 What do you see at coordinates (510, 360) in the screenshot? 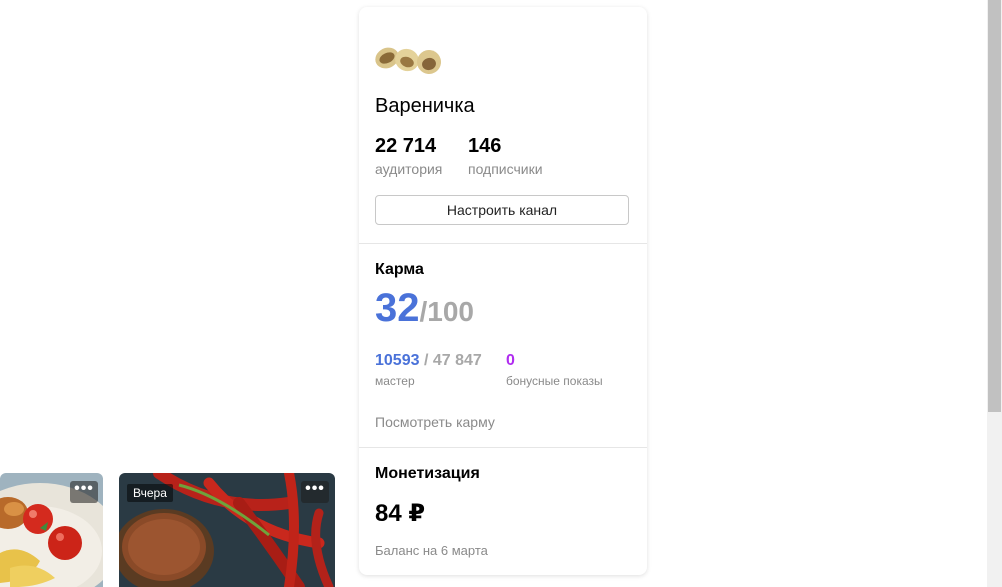
I see `bonus-value: 0` at bounding box center [510, 360].